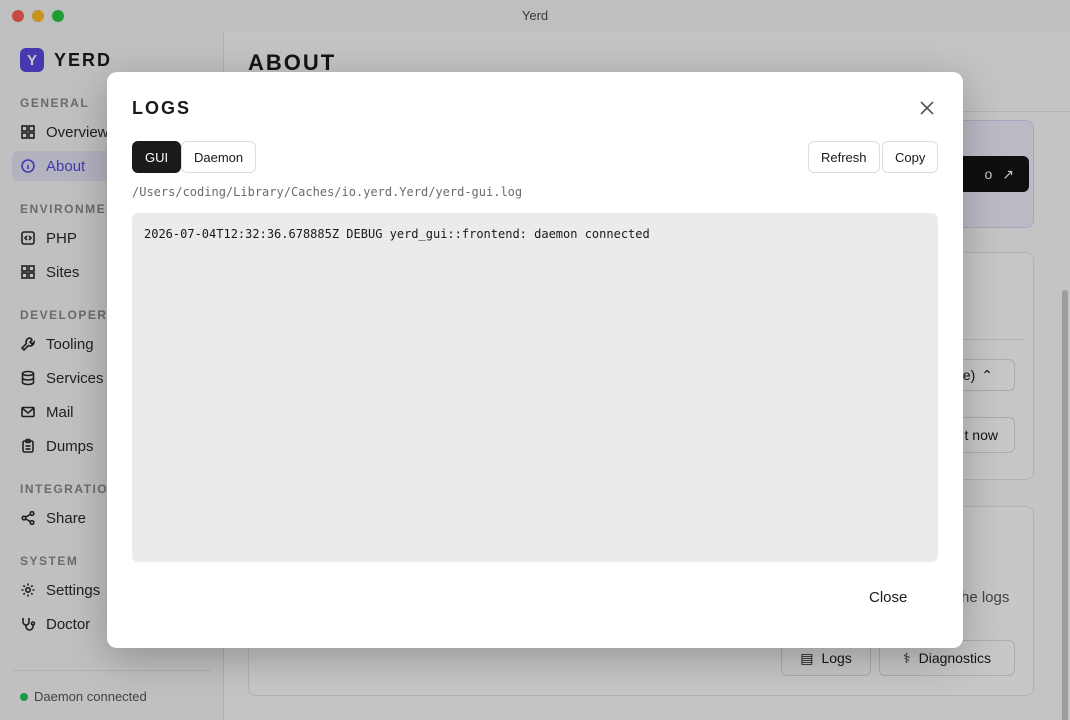 The height and width of the screenshot is (720, 1070). What do you see at coordinates (219, 157) in the screenshot?
I see `tab-daemon: Daemon` at bounding box center [219, 157].